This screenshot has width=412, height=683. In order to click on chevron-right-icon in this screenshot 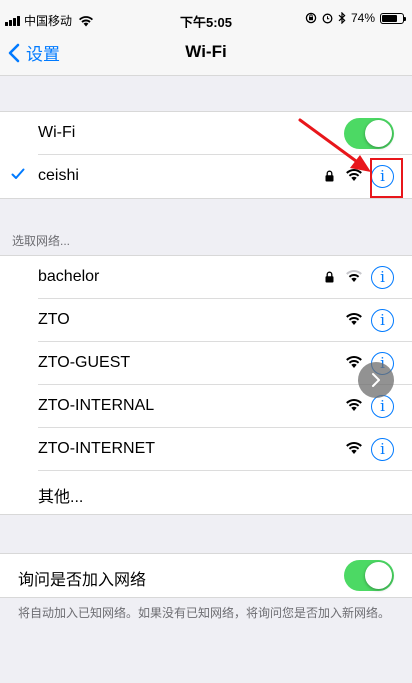, I will do `click(376, 380)`.